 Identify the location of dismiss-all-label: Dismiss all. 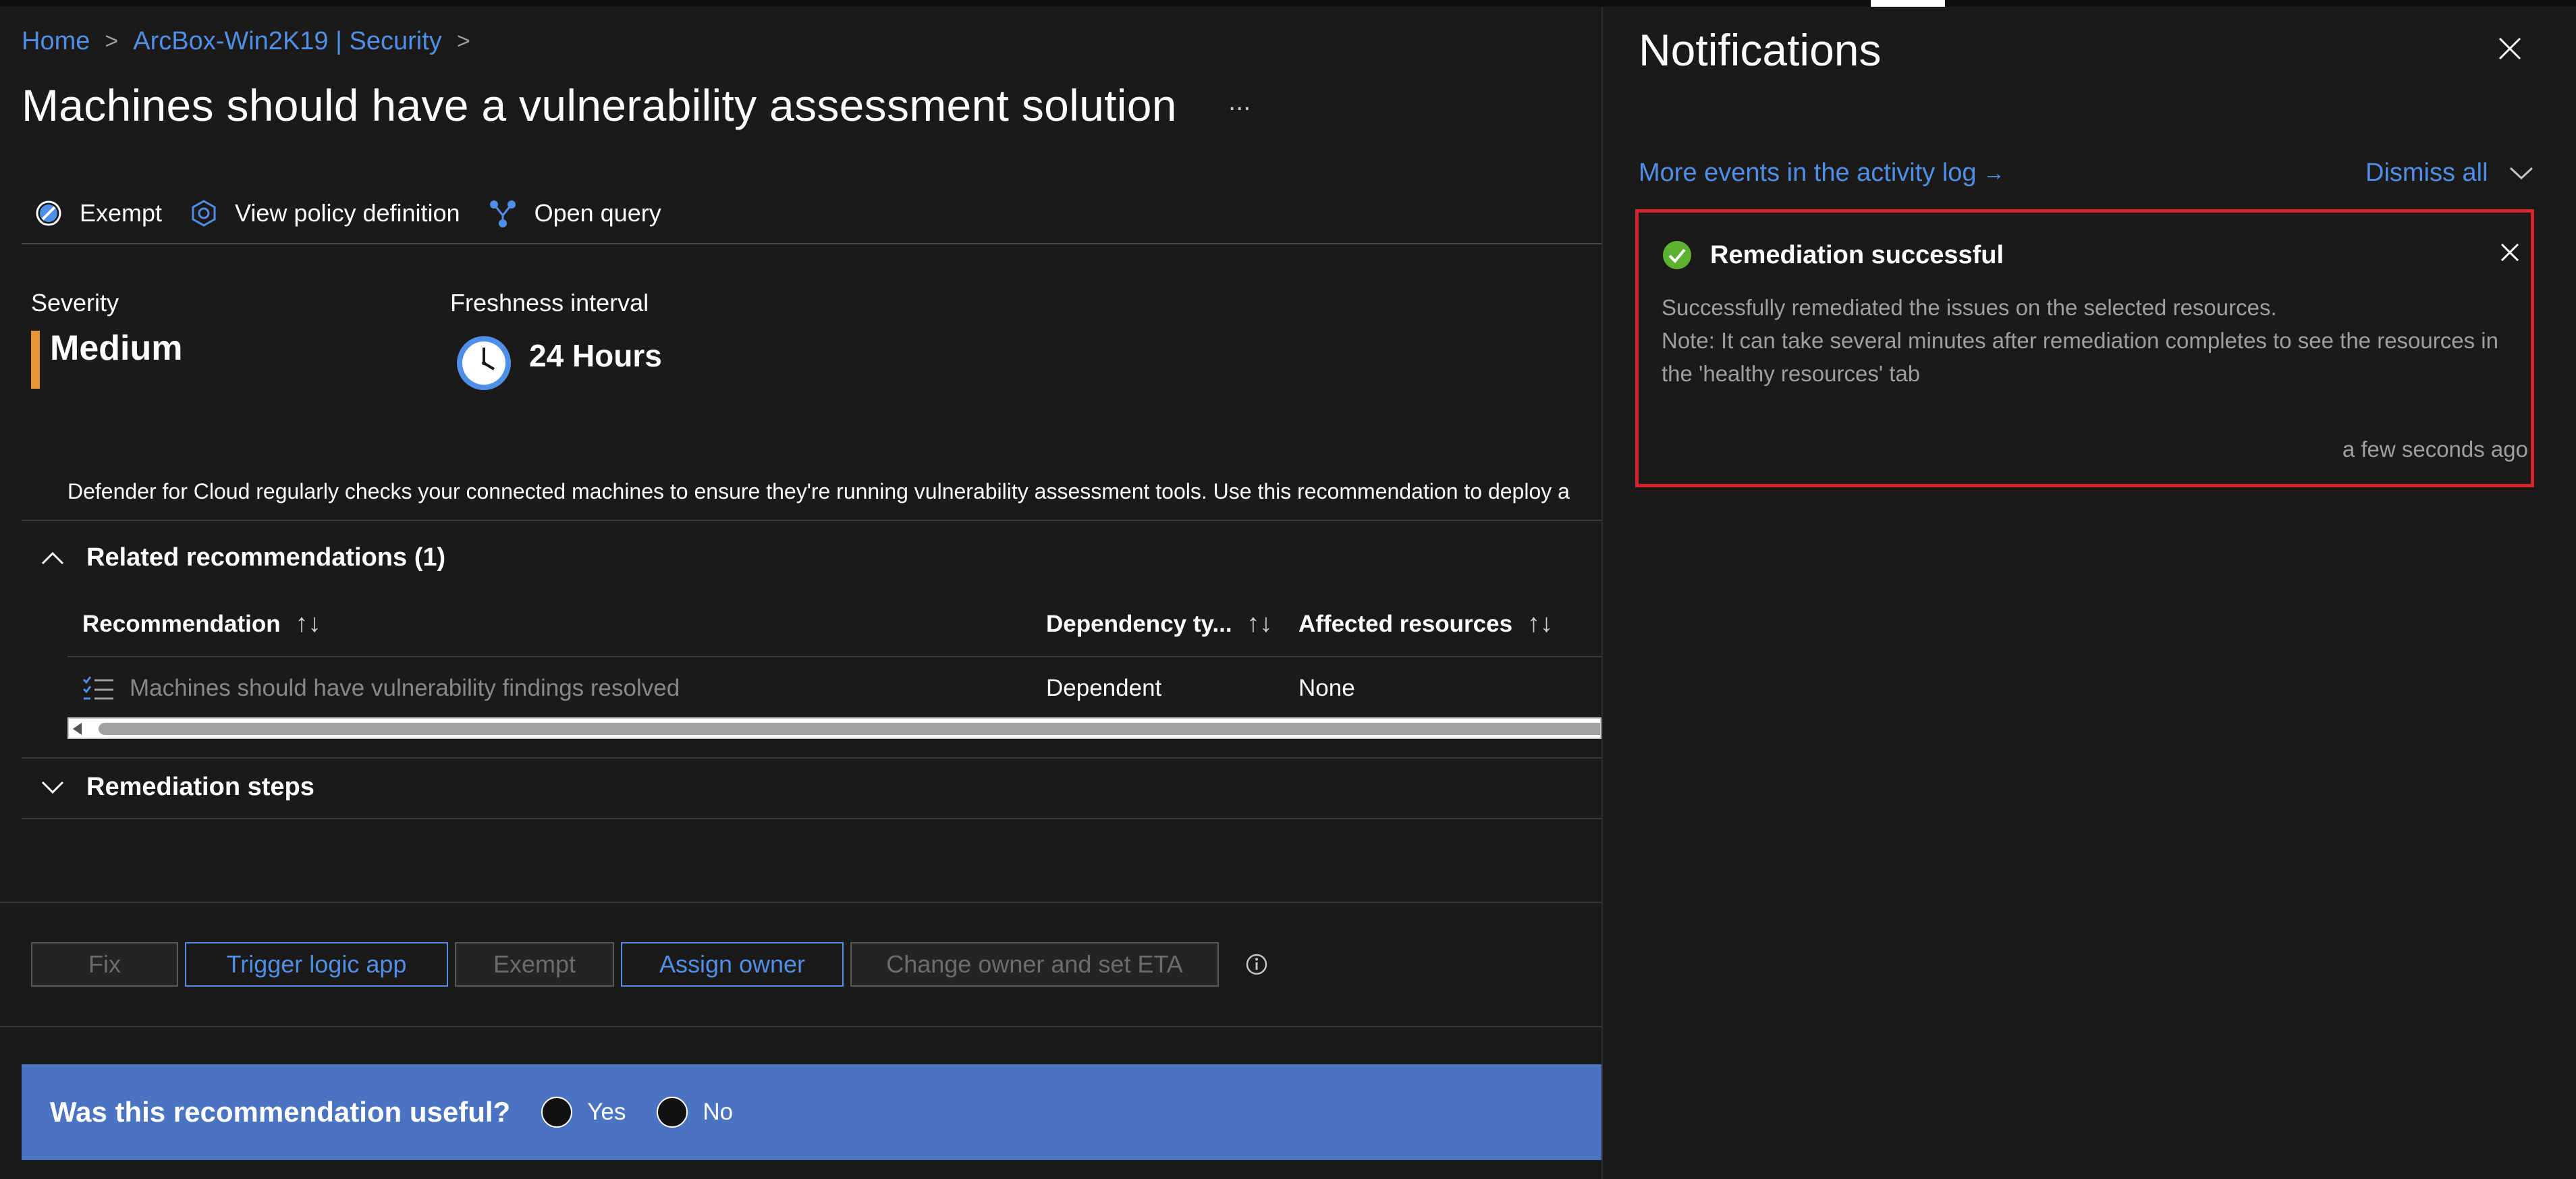
(2426, 173).